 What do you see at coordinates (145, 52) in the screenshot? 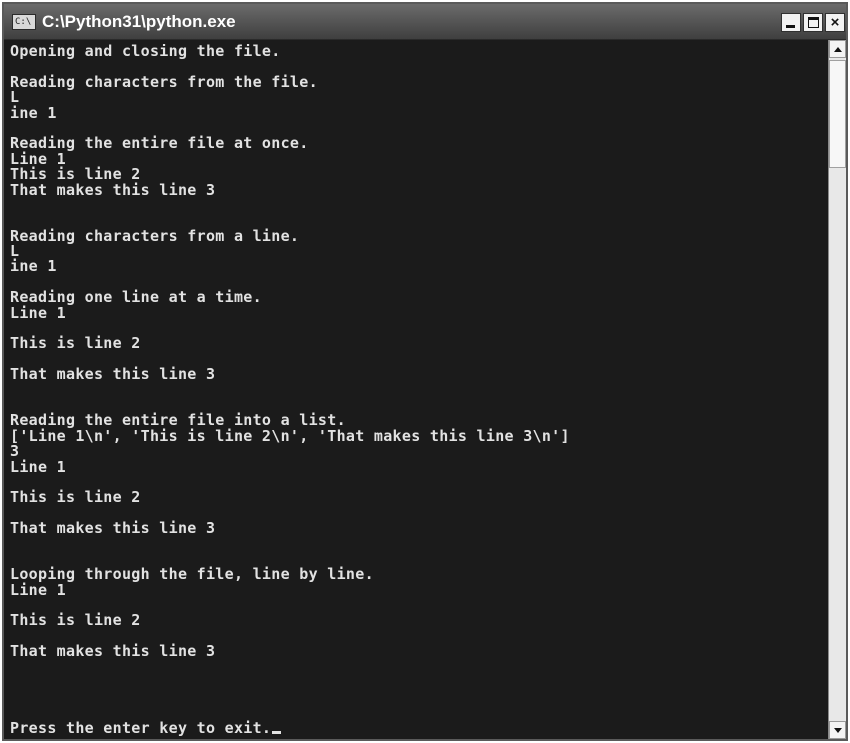
I see `console-line: Opening and closing the file.` at bounding box center [145, 52].